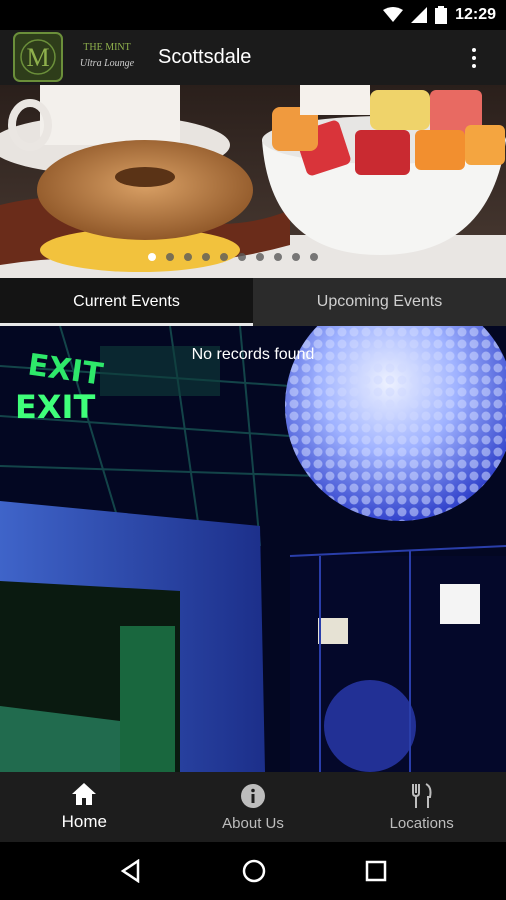 This screenshot has width=506, height=900. I want to click on info-icon, so click(253, 795).